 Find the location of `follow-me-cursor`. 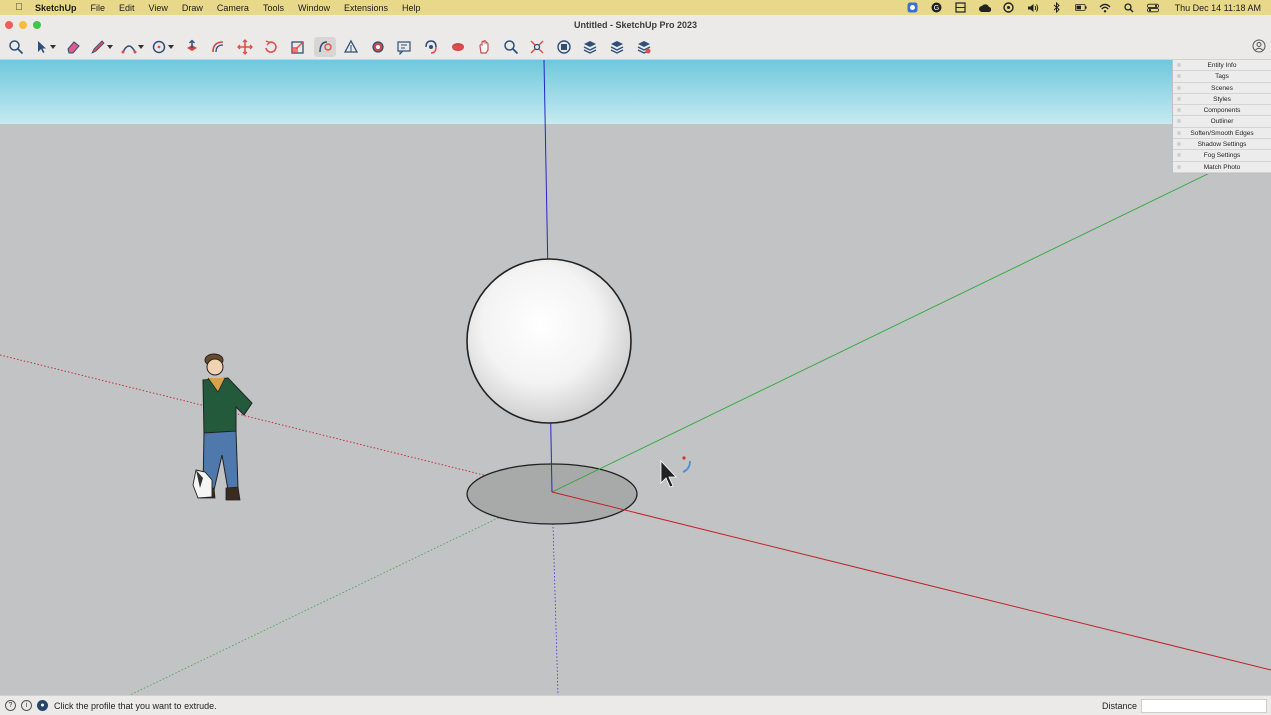

follow-me-cursor is located at coordinates (675, 472).